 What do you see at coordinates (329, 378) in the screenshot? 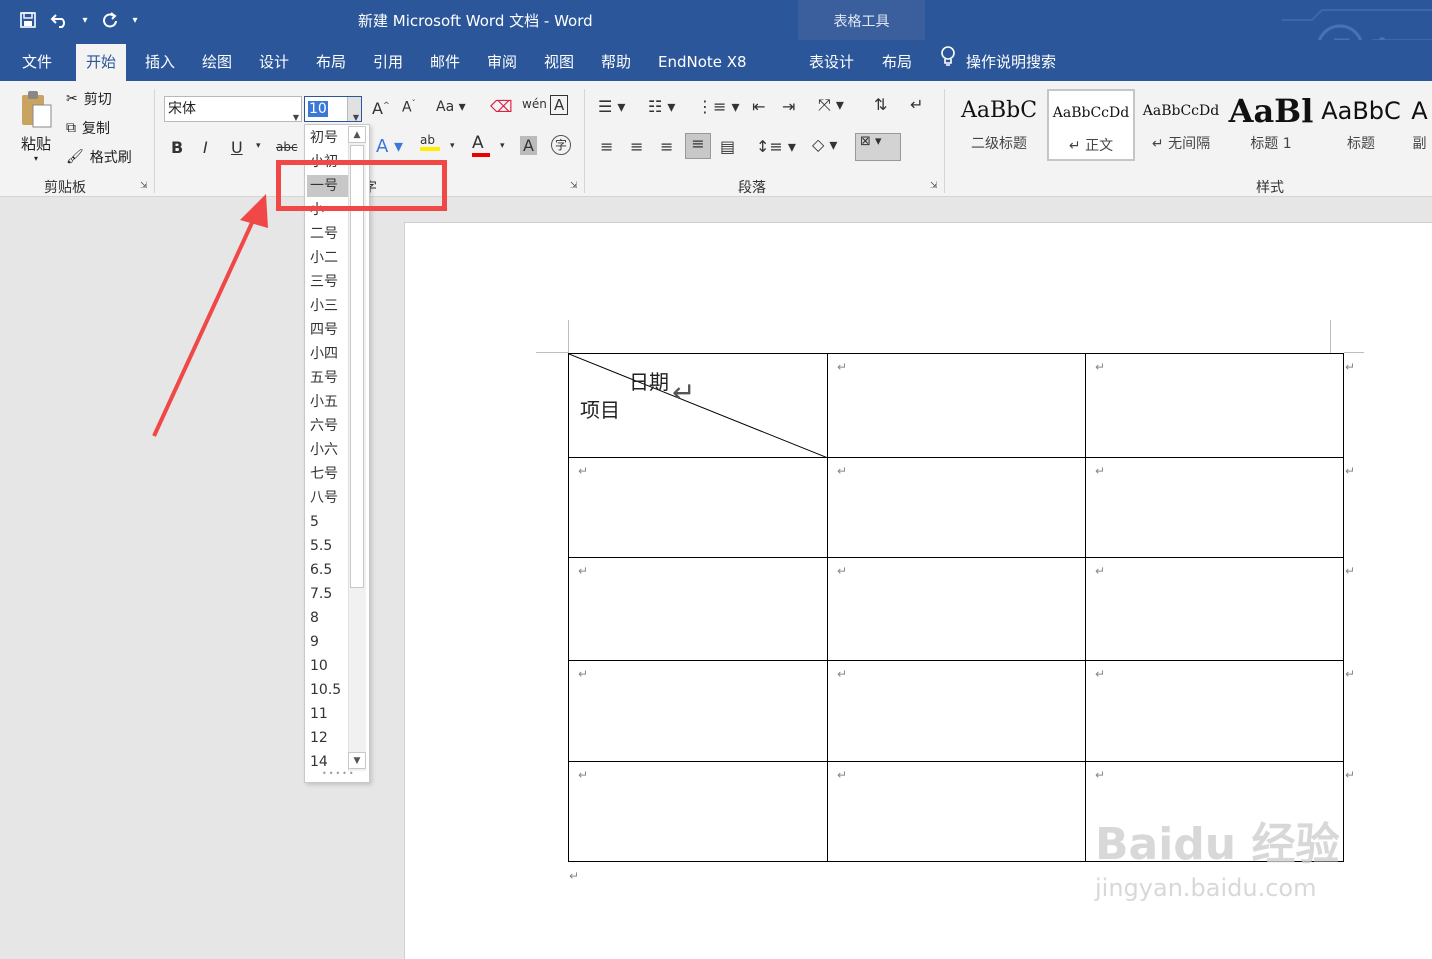
I see `size-option: 五号` at bounding box center [329, 378].